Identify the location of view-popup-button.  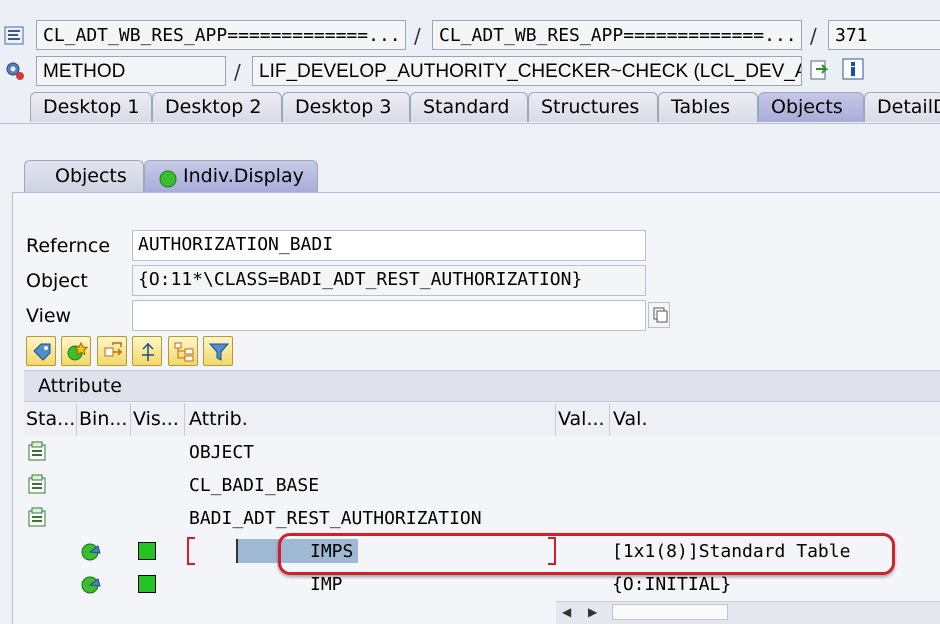
(659, 315).